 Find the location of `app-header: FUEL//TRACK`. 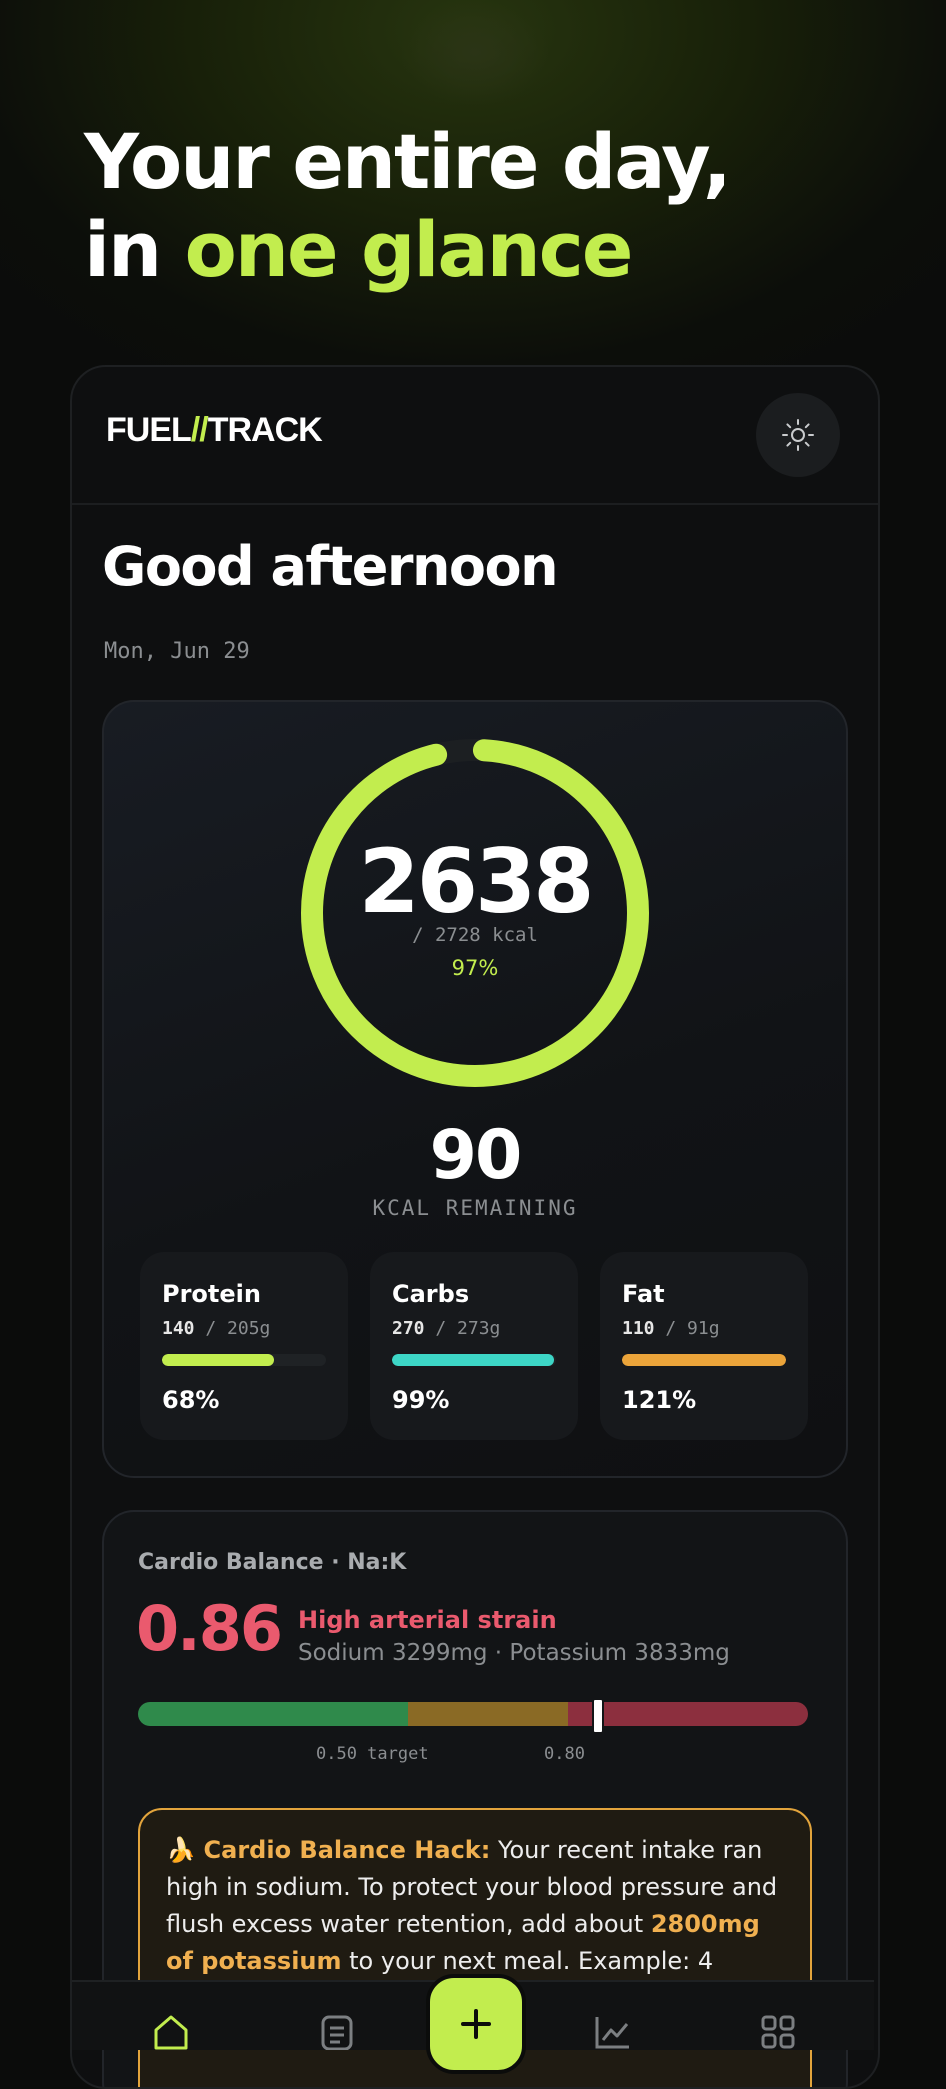

app-header: FUEL//TRACK is located at coordinates (475, 436).